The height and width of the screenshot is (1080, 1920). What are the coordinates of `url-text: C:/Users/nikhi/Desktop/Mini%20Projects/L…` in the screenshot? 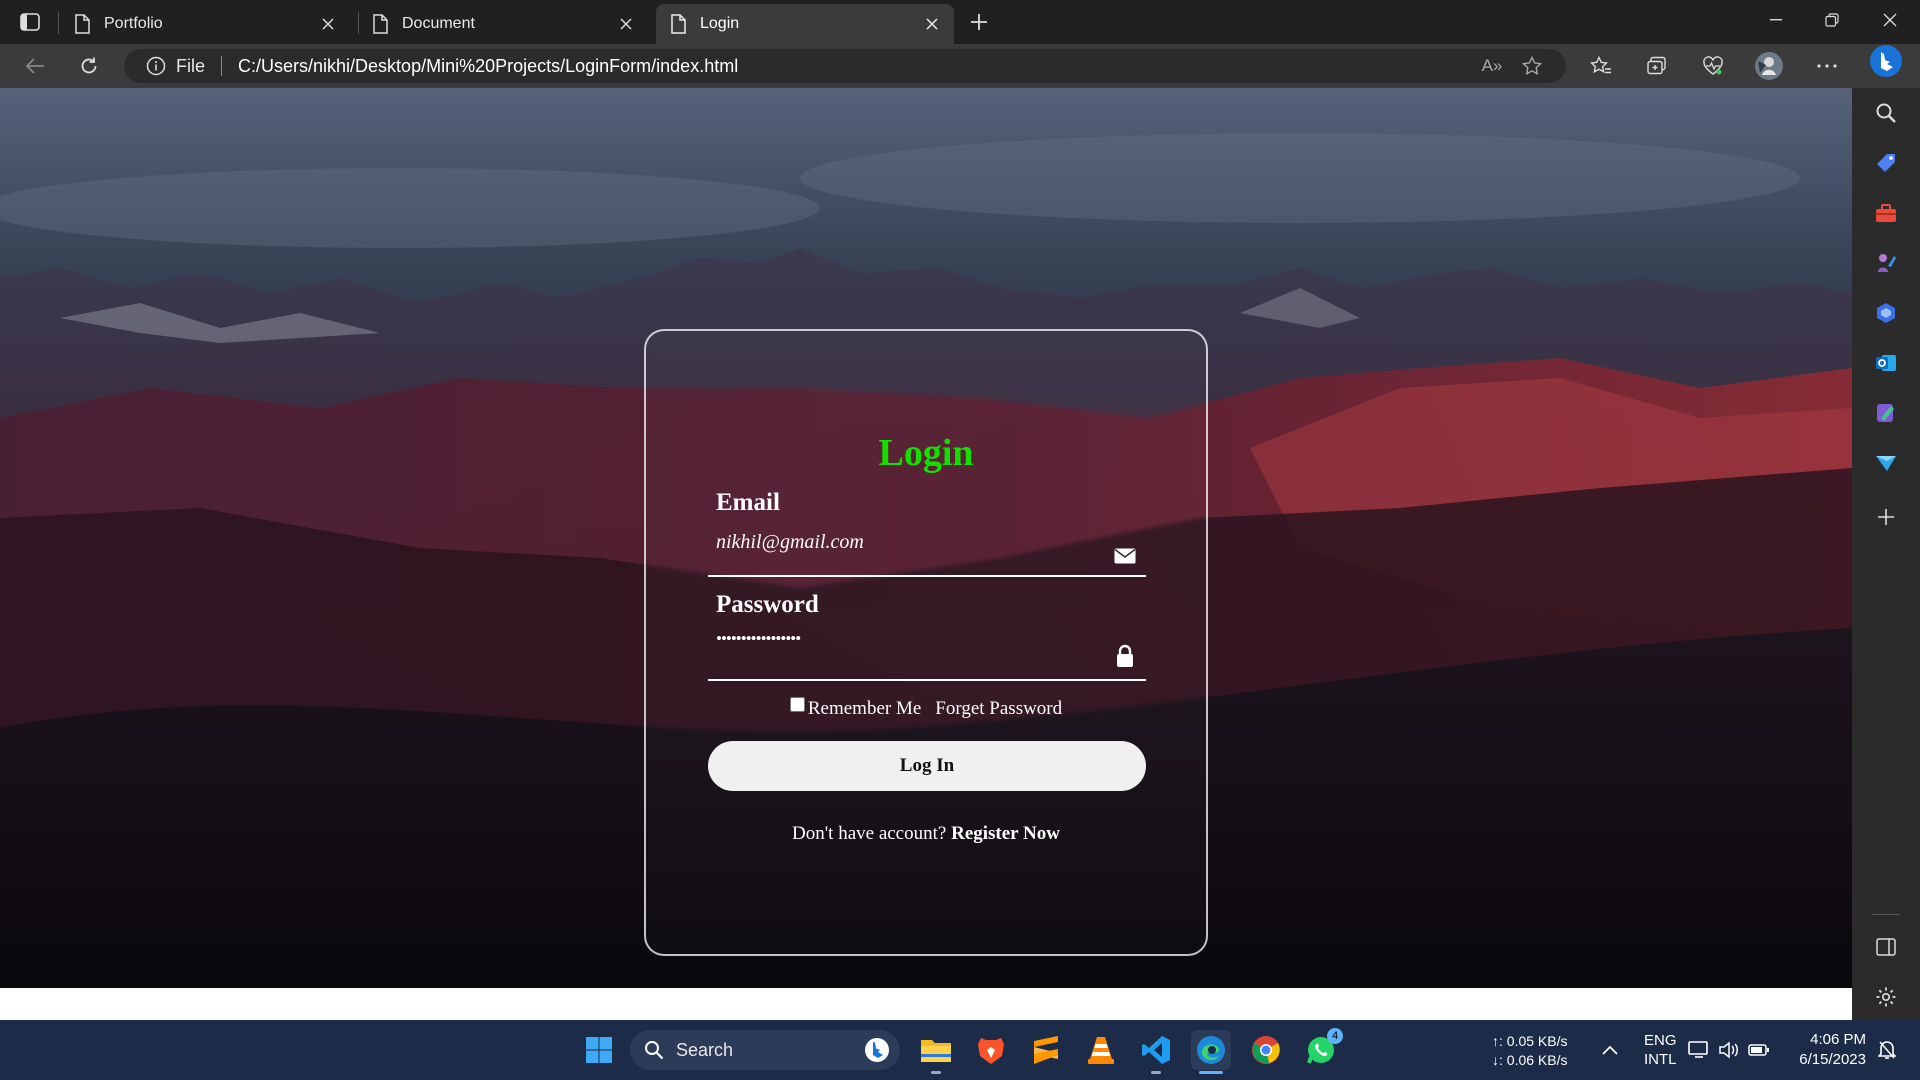 It's located at (855, 66).